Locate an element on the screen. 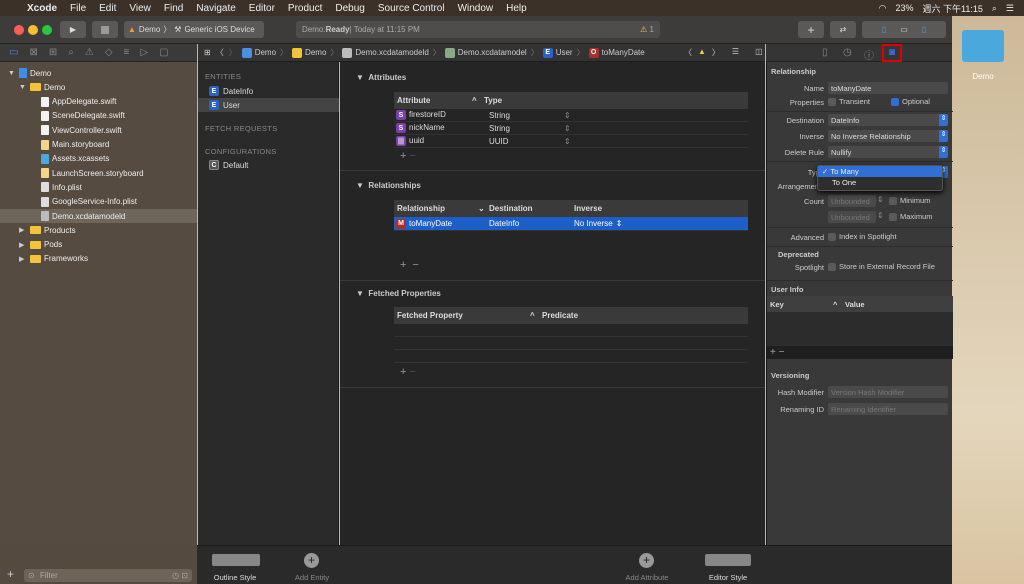 The width and height of the screenshot is (1024, 584). entity-item-user: E User is located at coordinates (268, 105).